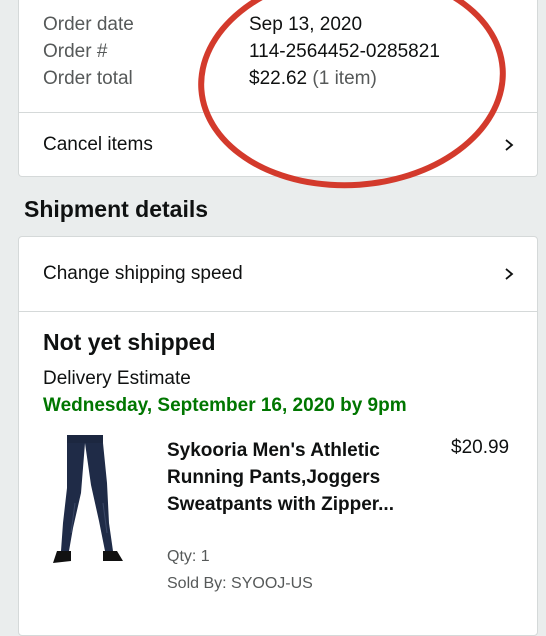 This screenshot has width=546, height=636. I want to click on product-quantity: Qty: 1, so click(188, 556).